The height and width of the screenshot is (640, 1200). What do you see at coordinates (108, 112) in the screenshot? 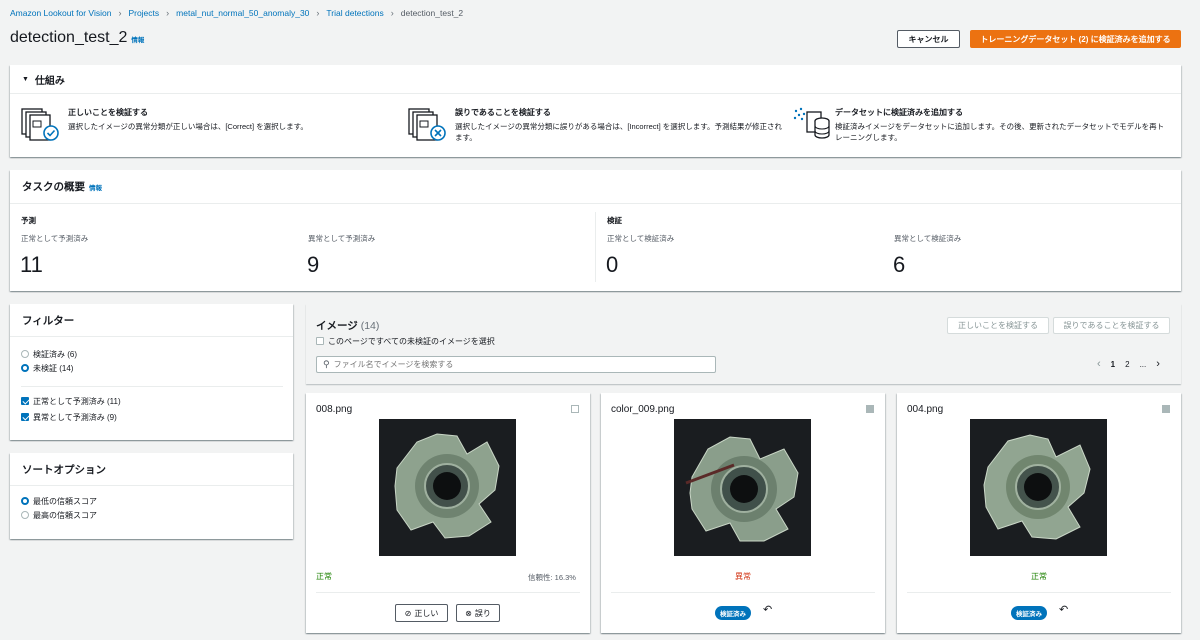
I see `how-item-title: 正しいことを検証する` at bounding box center [108, 112].